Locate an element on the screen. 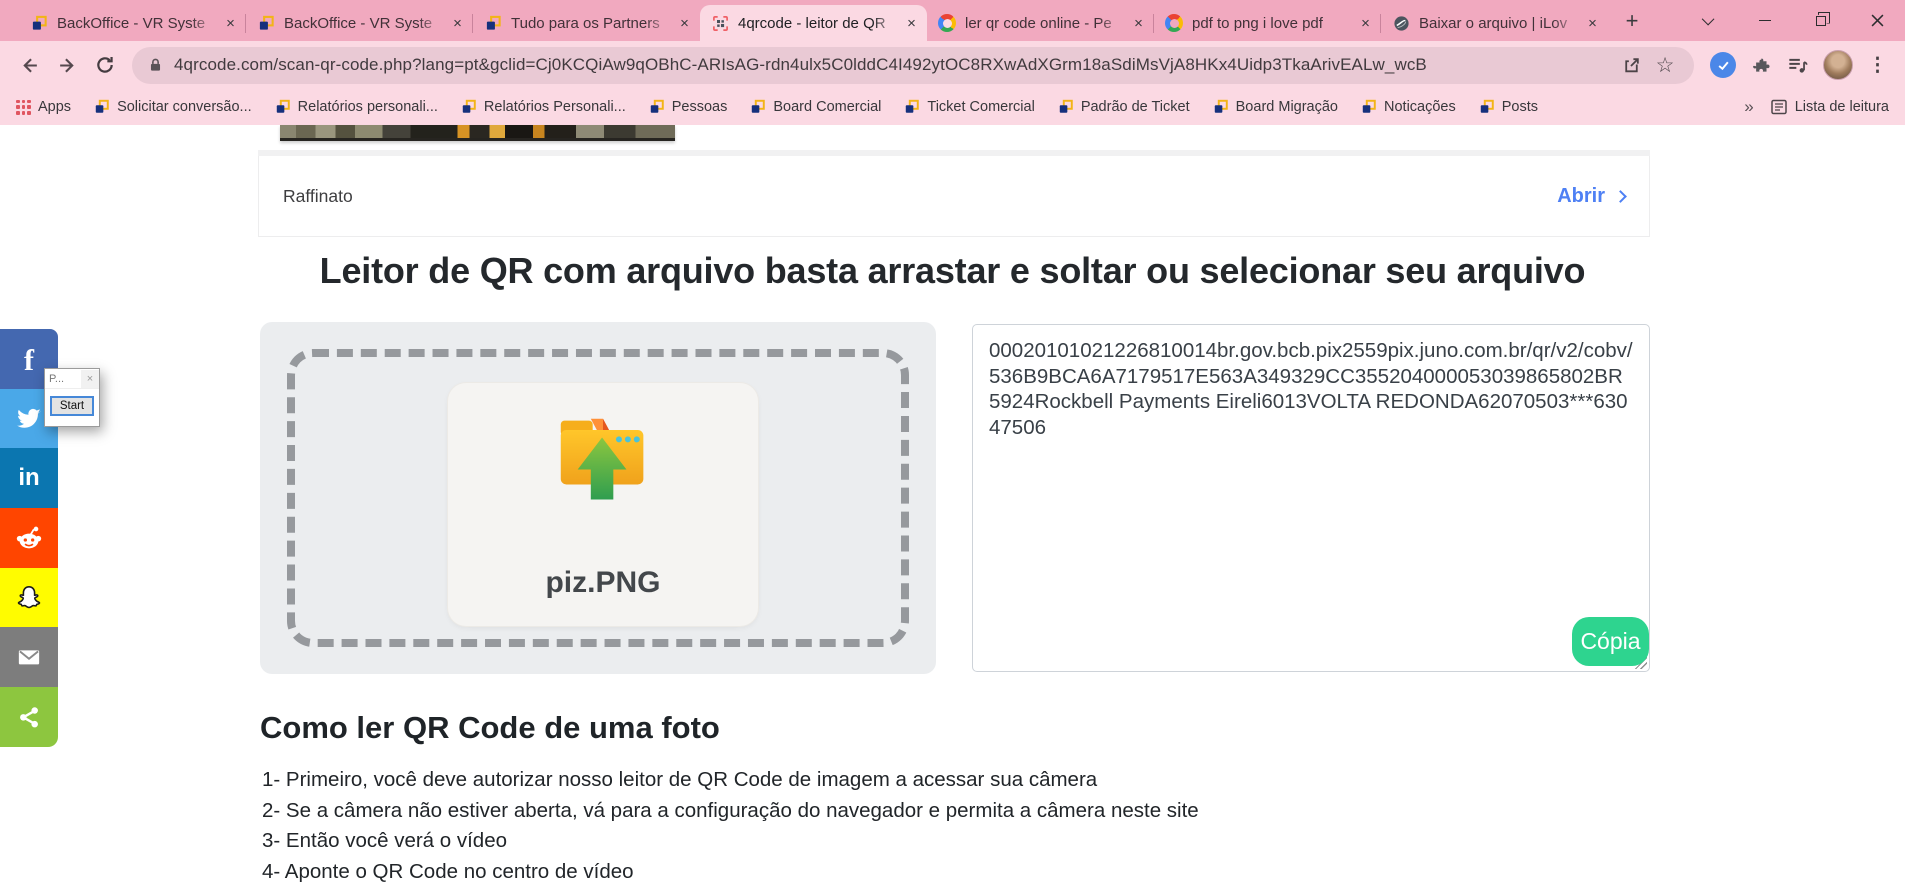  minimize-button is located at coordinates (1765, 20).